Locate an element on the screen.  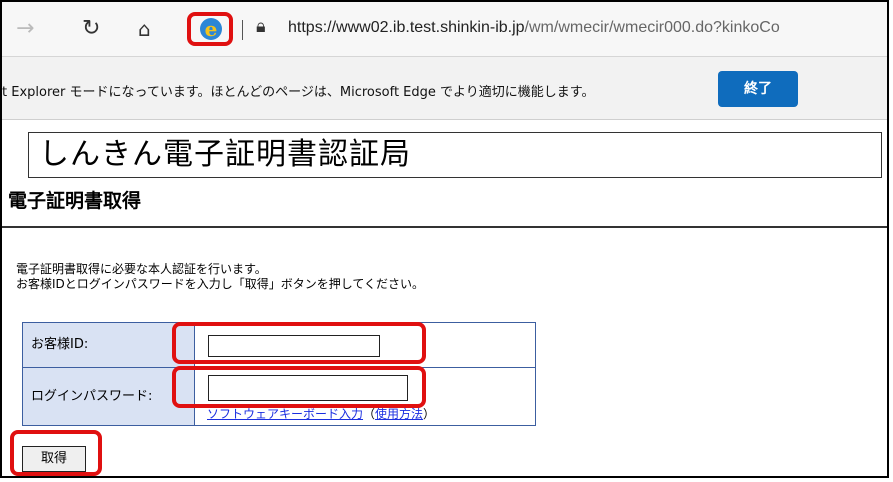
software-keyboard-link: ソフトウェアキーボード入力 is located at coordinates (285, 414).